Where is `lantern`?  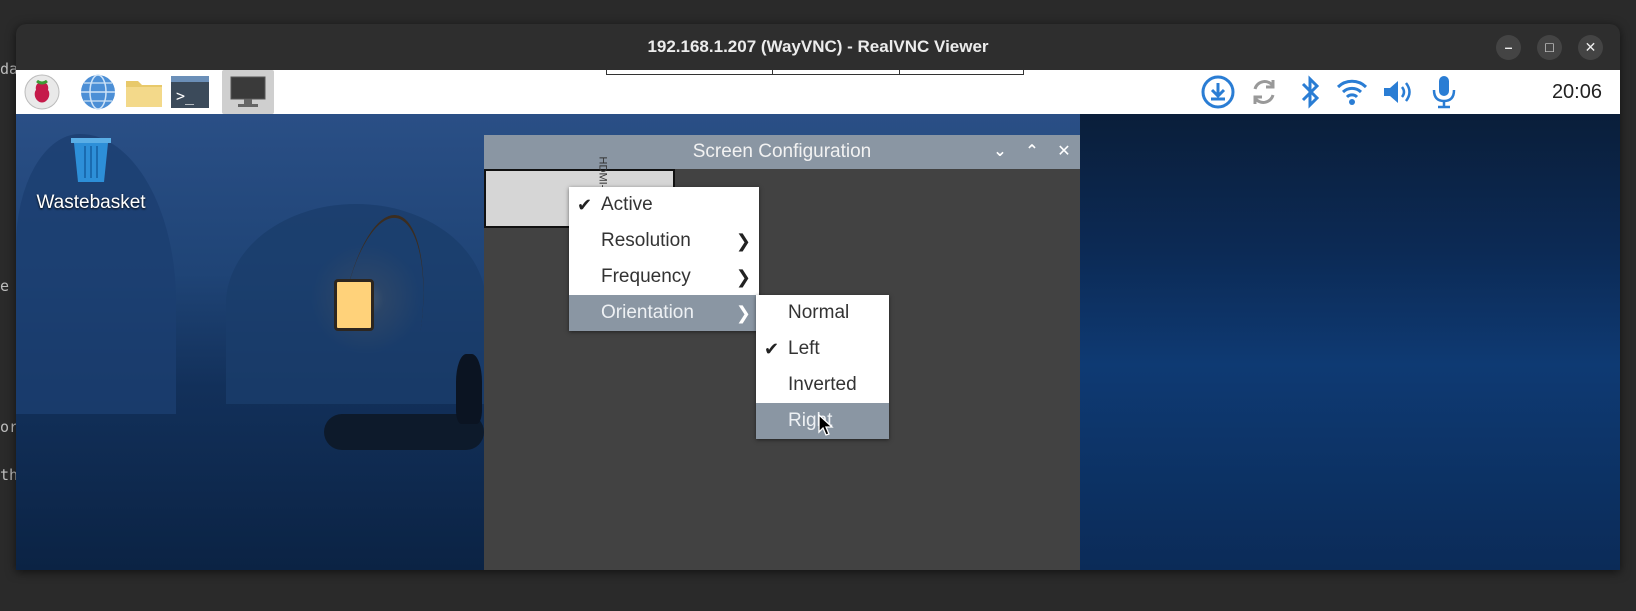 lantern is located at coordinates (354, 305).